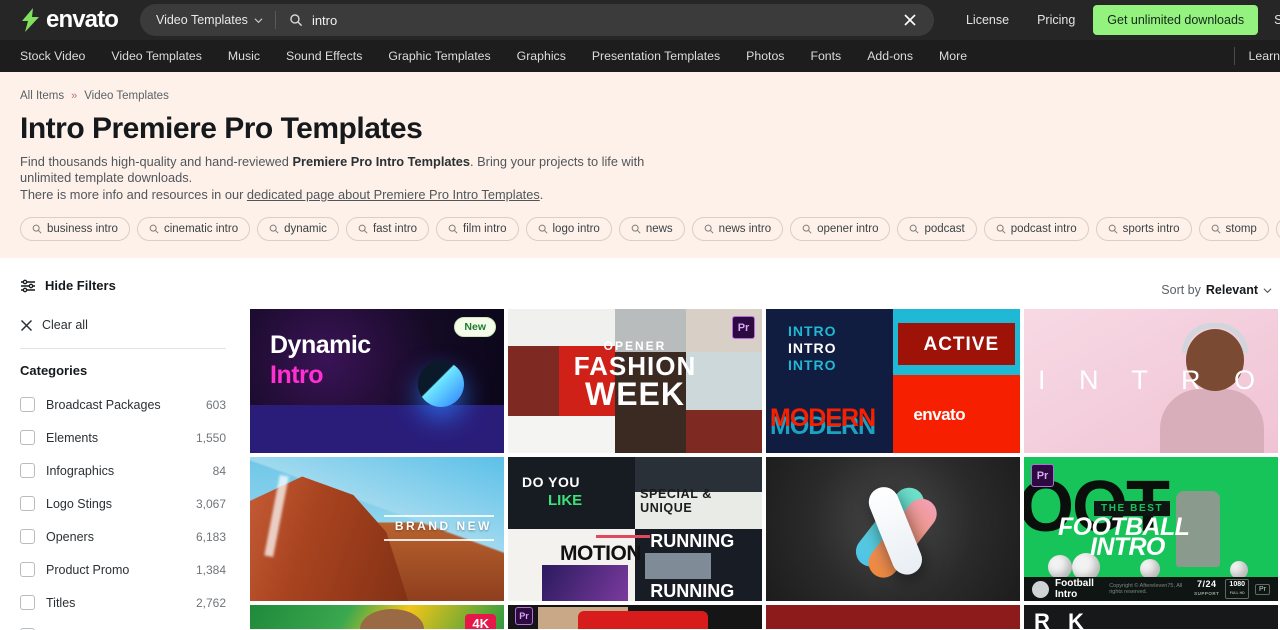  I want to click on header-link-license: License, so click(987, 20).